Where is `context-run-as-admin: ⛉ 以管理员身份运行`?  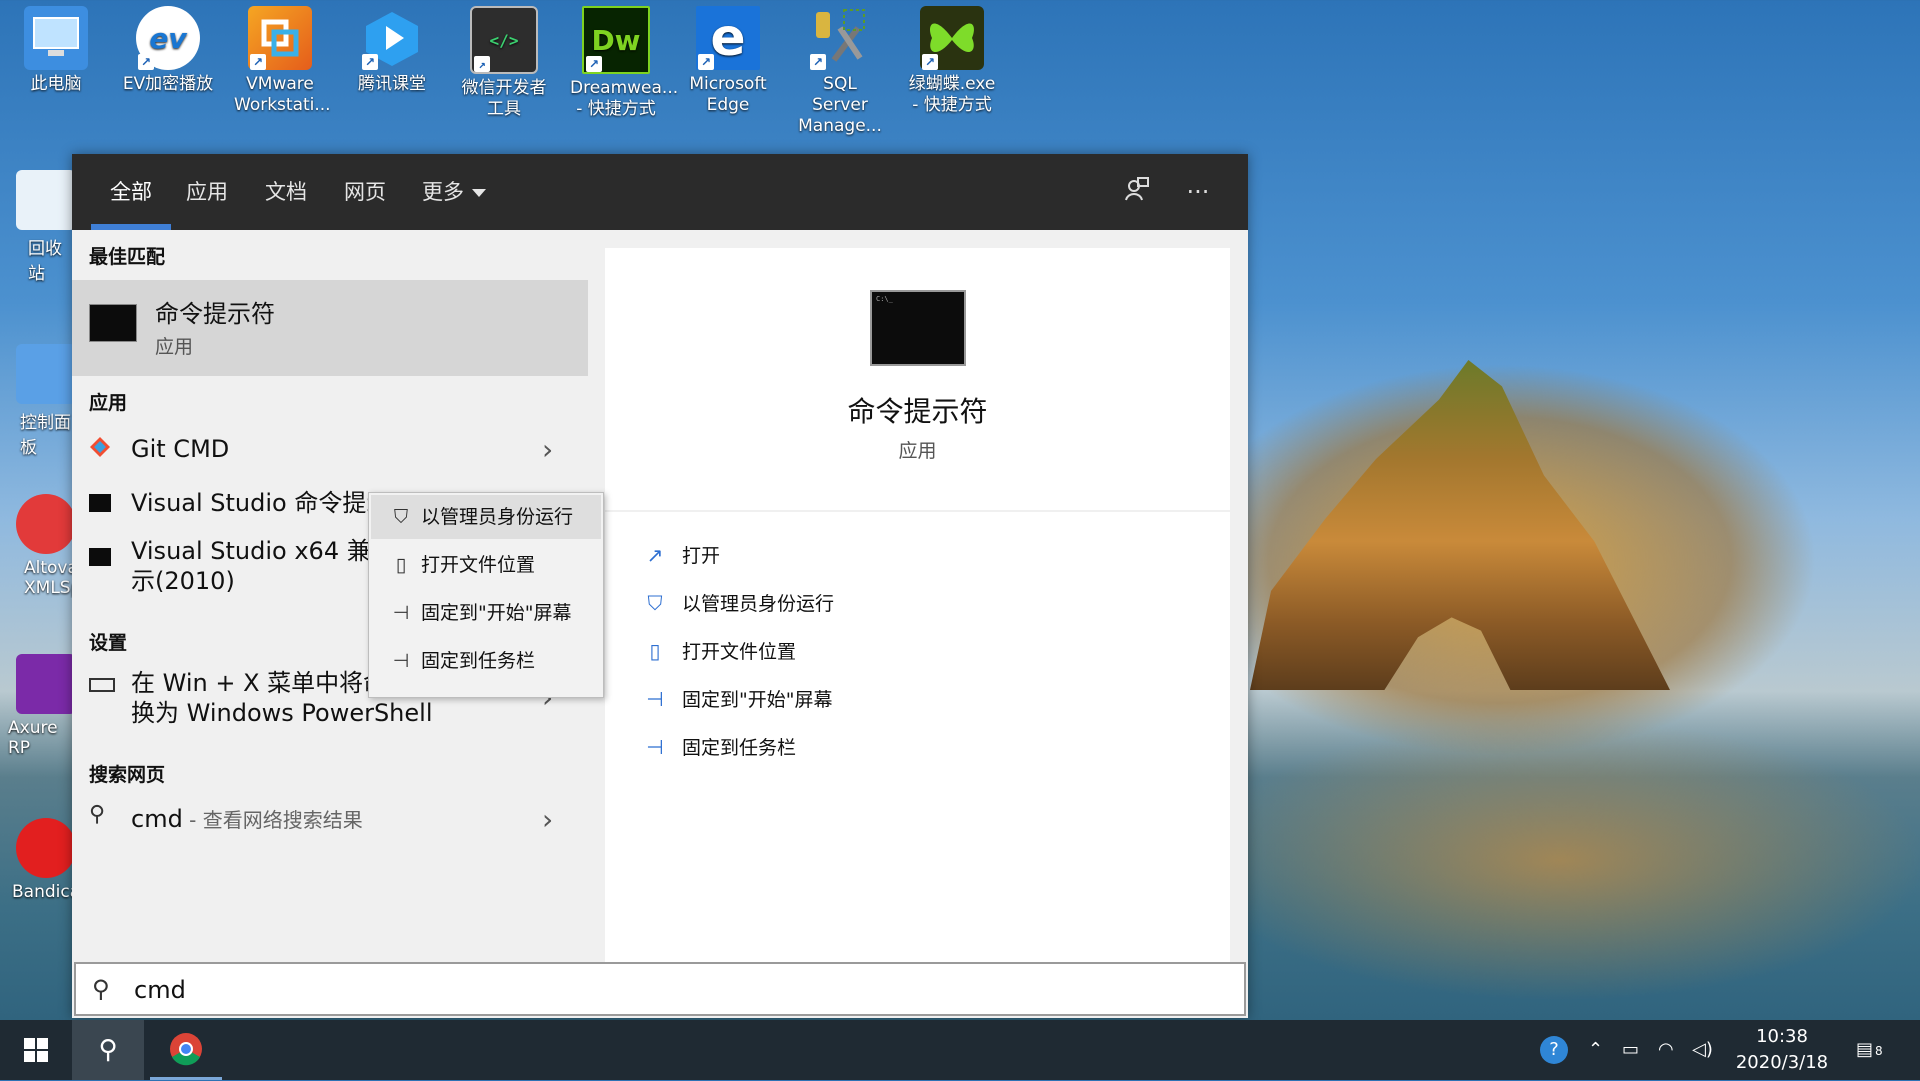
context-run-as-admin: ⛉ 以管理员身份运行 is located at coordinates (486, 517).